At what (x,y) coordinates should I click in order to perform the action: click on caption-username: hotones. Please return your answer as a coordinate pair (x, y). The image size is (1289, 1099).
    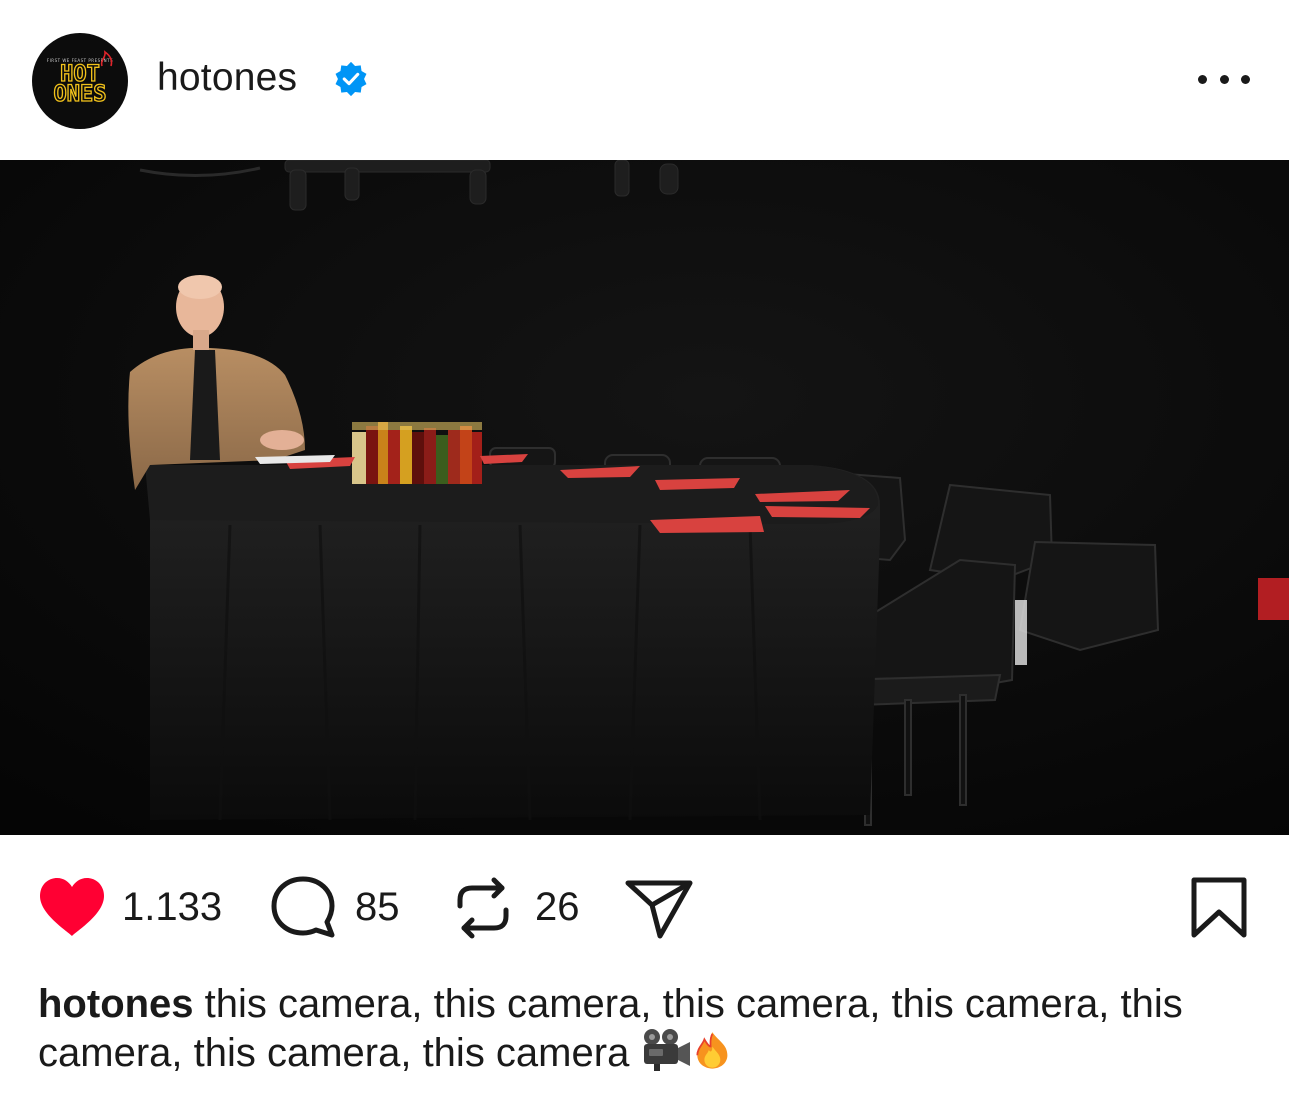
    Looking at the image, I should click on (116, 1004).